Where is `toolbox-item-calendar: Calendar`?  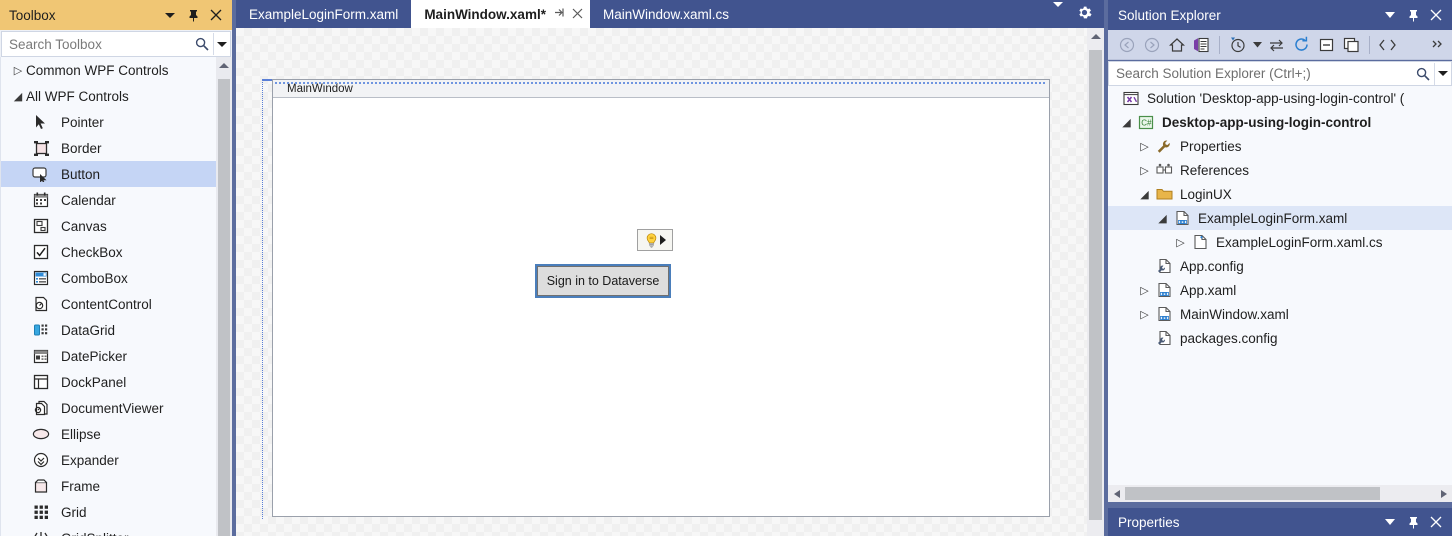 toolbox-item-calendar: Calendar is located at coordinates (108, 200).